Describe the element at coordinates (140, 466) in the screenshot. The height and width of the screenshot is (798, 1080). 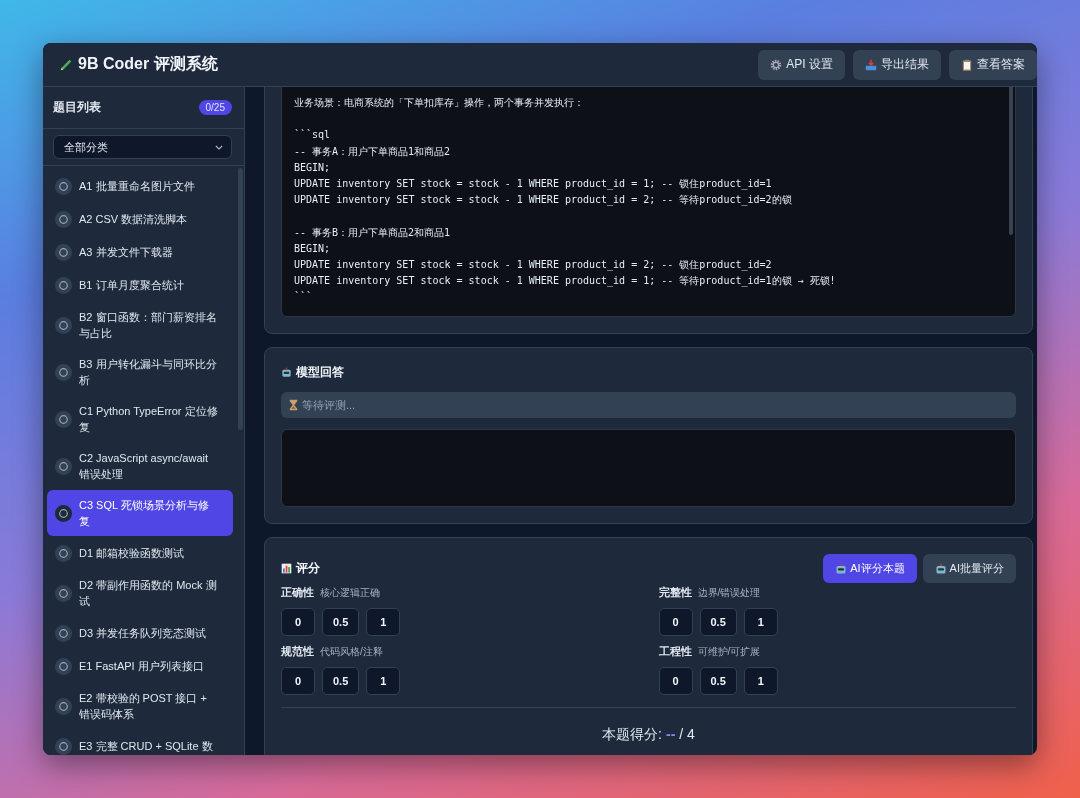
I see `question-item: C2 JavaScript async/await 错误处理` at that location.